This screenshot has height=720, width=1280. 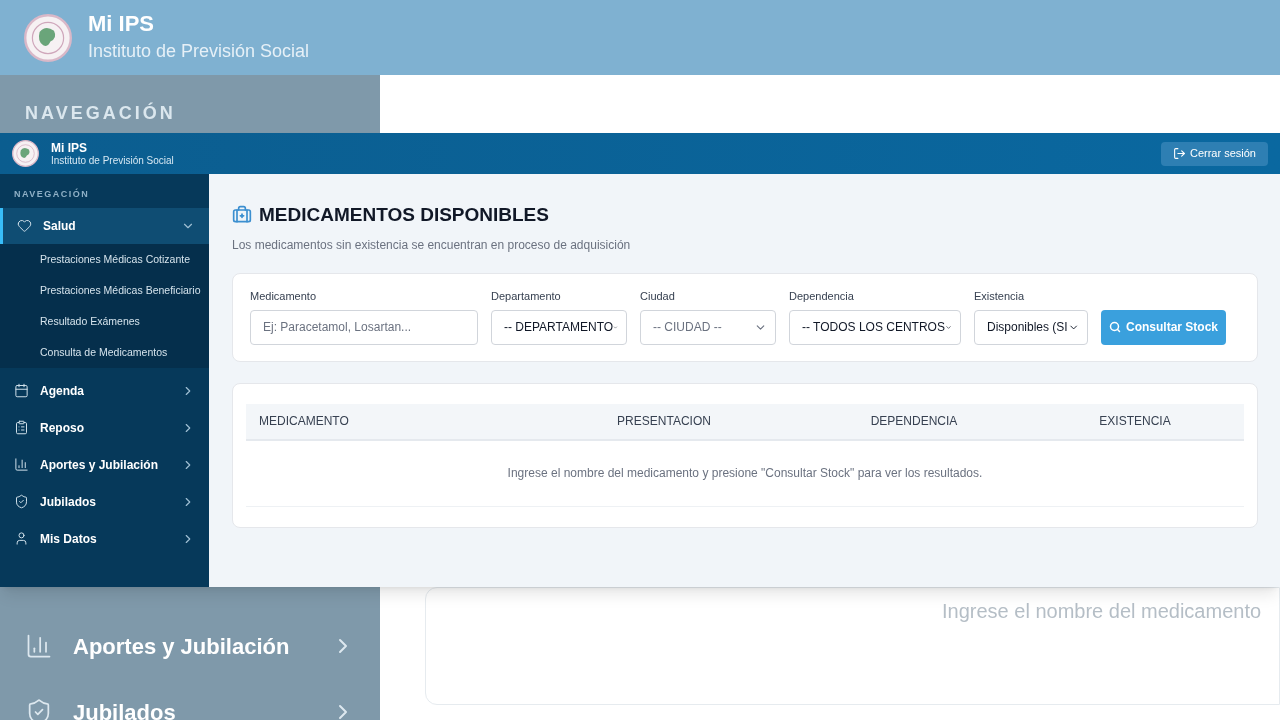 I want to click on sidebar-item: Jubilados, so click(x=104, y=501).